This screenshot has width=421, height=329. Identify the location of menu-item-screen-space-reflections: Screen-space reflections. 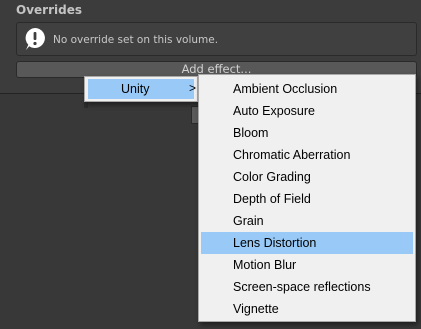
(307, 287).